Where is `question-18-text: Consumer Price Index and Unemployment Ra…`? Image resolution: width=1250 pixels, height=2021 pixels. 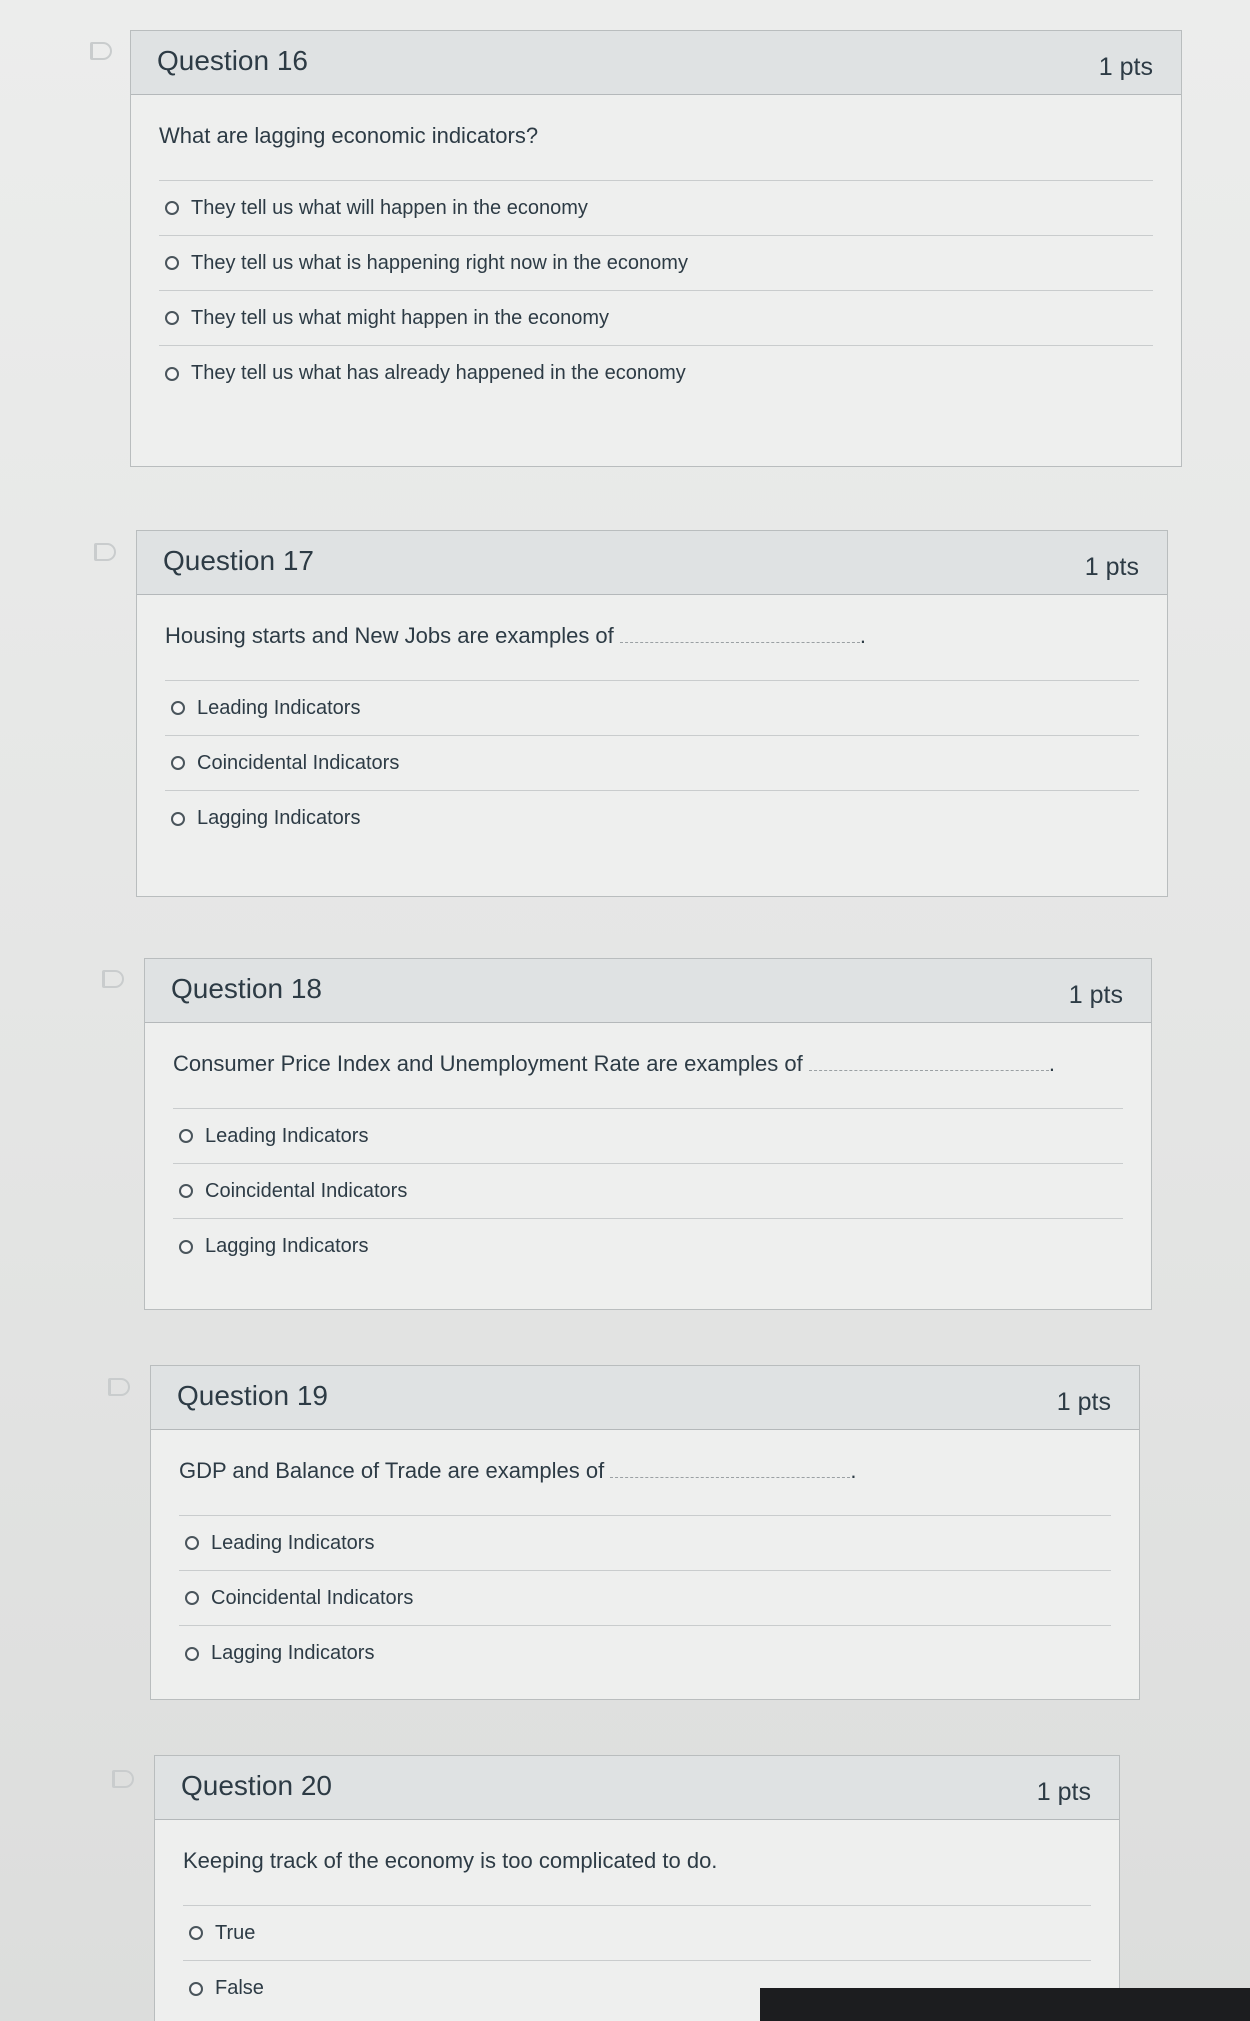 question-18-text: Consumer Price Index and Unemployment Ra… is located at coordinates (648, 1080).